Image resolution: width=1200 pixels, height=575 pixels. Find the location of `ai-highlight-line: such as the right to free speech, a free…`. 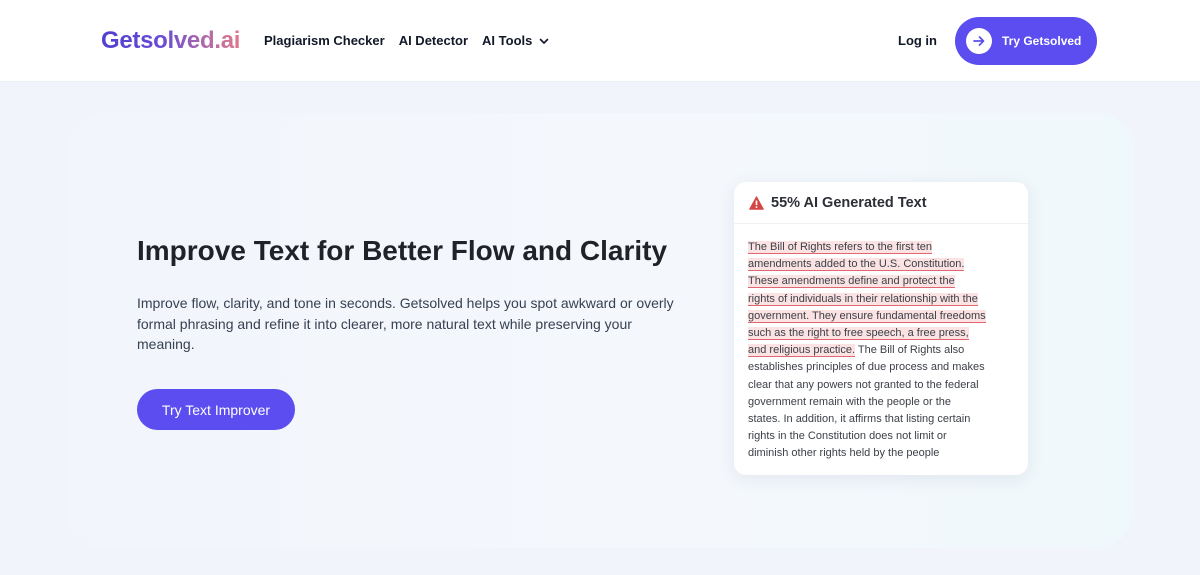

ai-highlight-line: such as the right to free speech, a free… is located at coordinates (858, 334).